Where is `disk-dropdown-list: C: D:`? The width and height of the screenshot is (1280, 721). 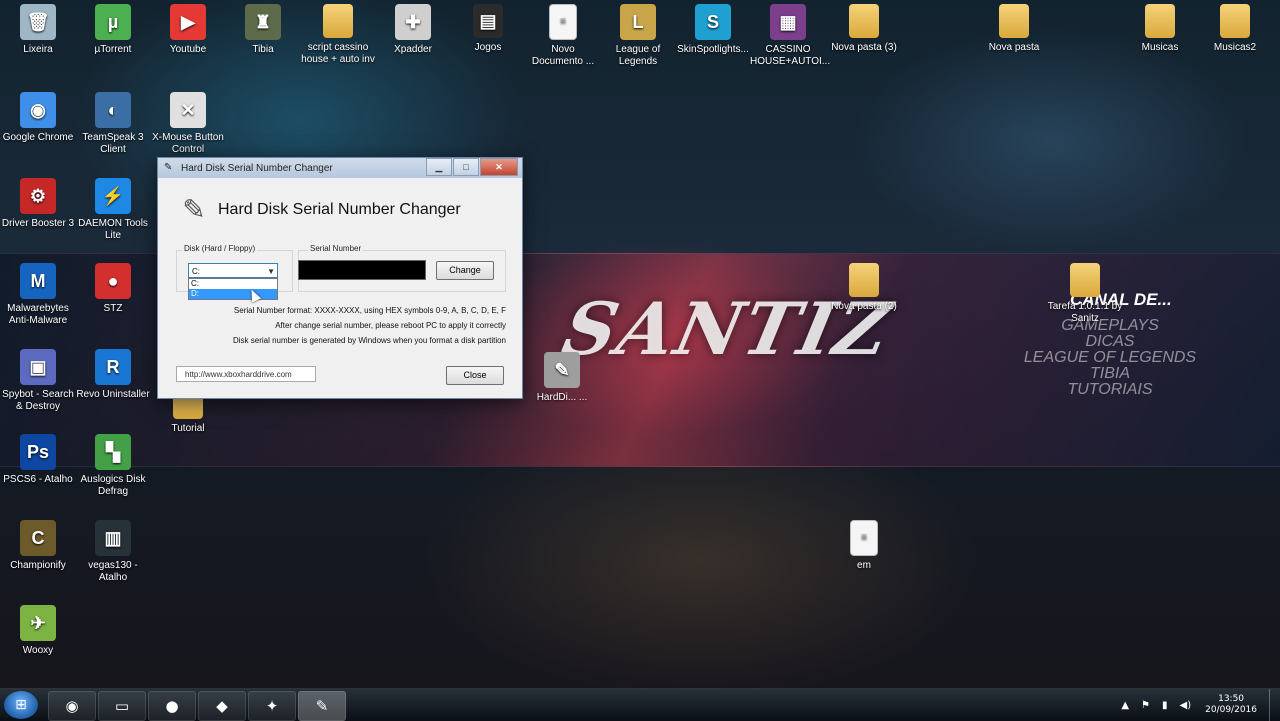
disk-dropdown-list: C: D: is located at coordinates (233, 289).